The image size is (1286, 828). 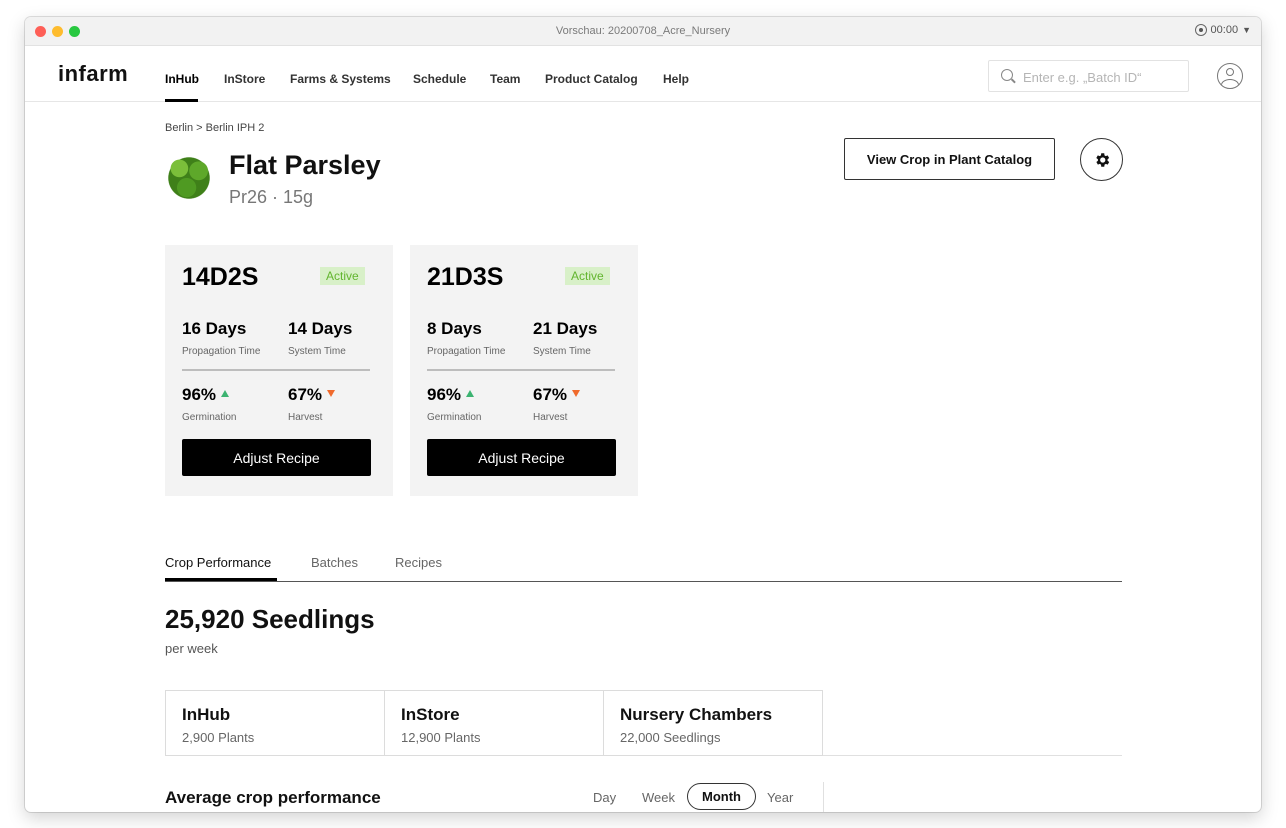 I want to click on period-week: Week, so click(x=658, y=797).